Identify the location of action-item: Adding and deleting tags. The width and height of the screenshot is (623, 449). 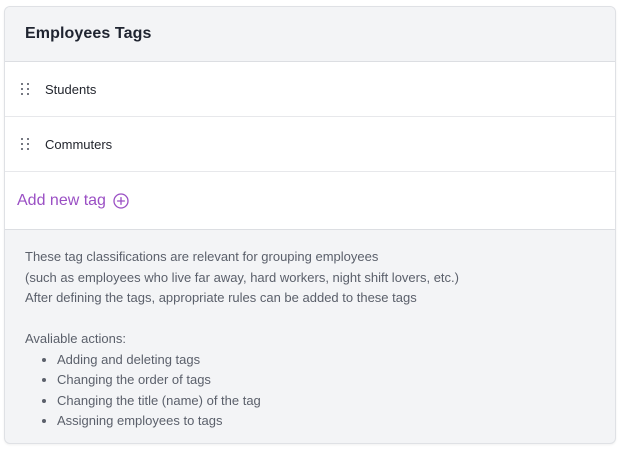
(326, 360).